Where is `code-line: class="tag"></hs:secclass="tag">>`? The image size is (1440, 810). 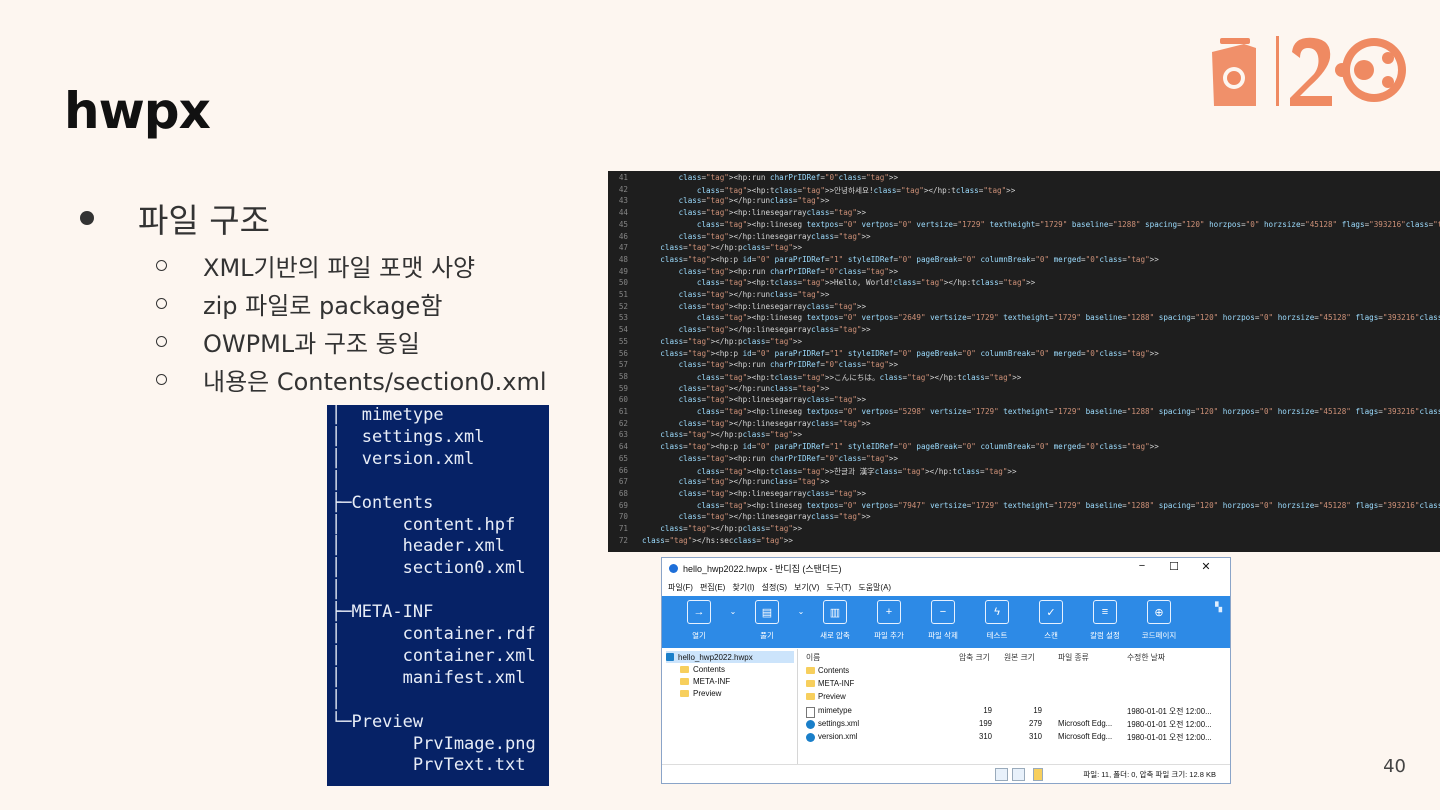 code-line: class="tag"></hs:secclass="tag">> is located at coordinates (717, 540).